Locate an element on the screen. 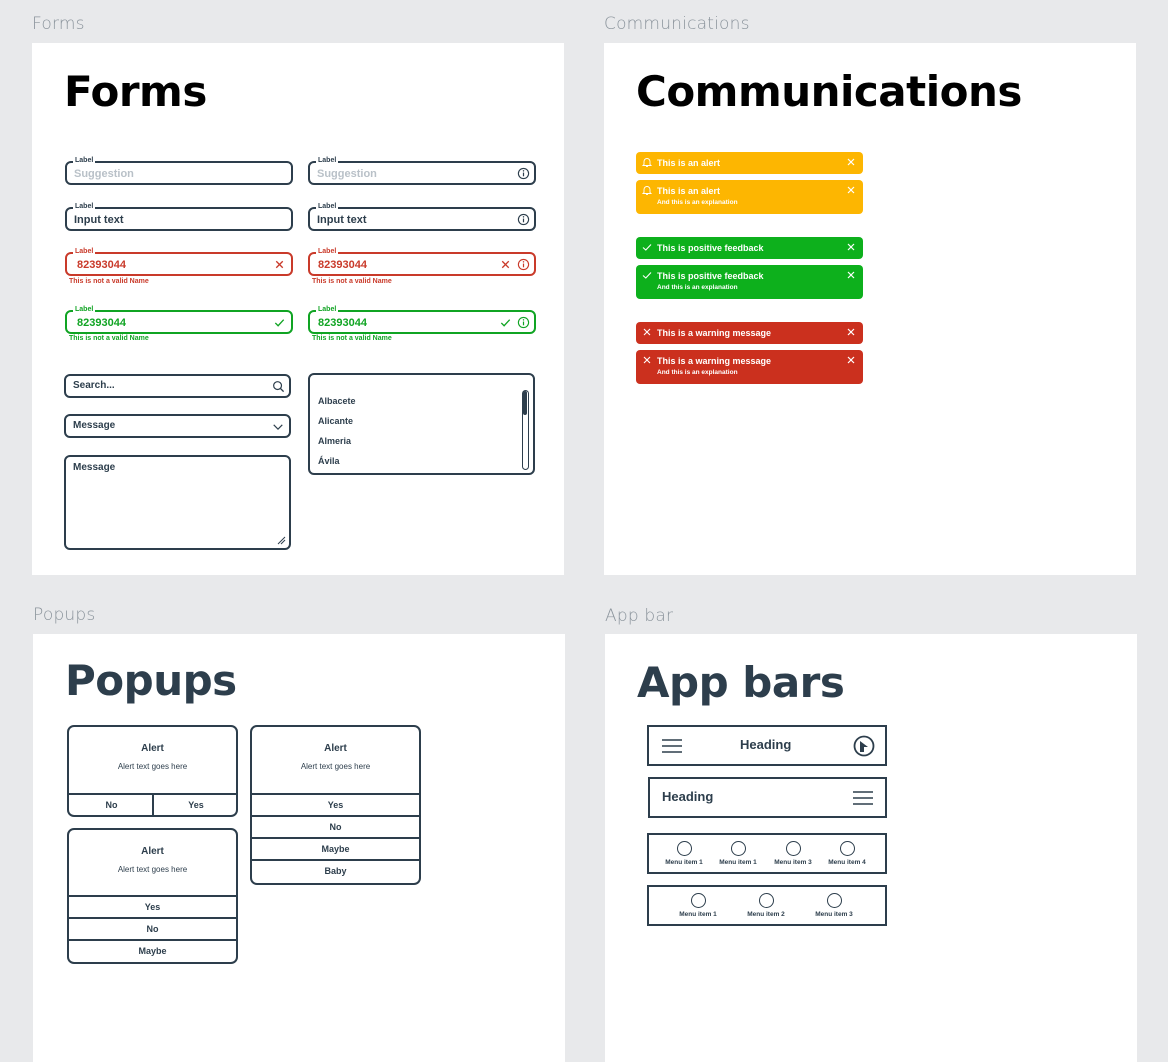  message-textarea: Message is located at coordinates (177, 502).